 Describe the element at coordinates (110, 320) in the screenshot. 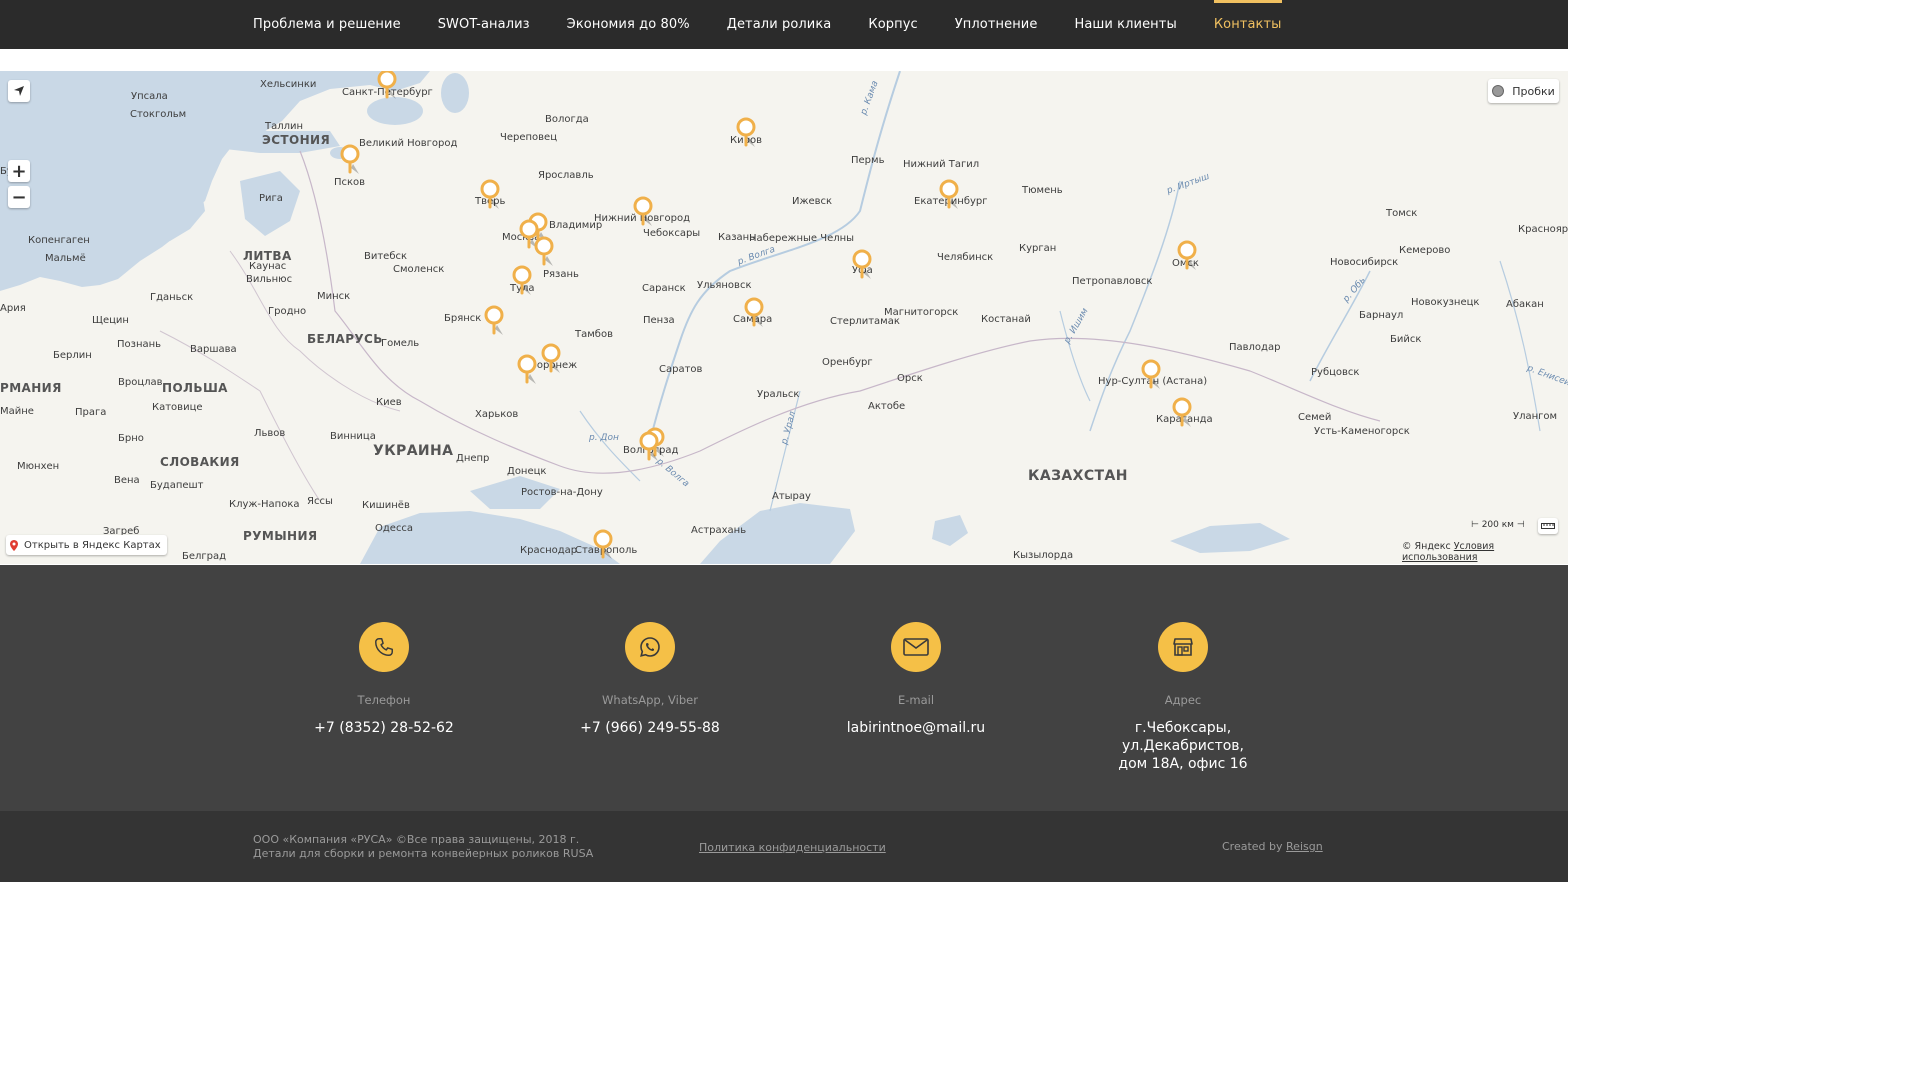

I see `city-label: Щецин` at that location.